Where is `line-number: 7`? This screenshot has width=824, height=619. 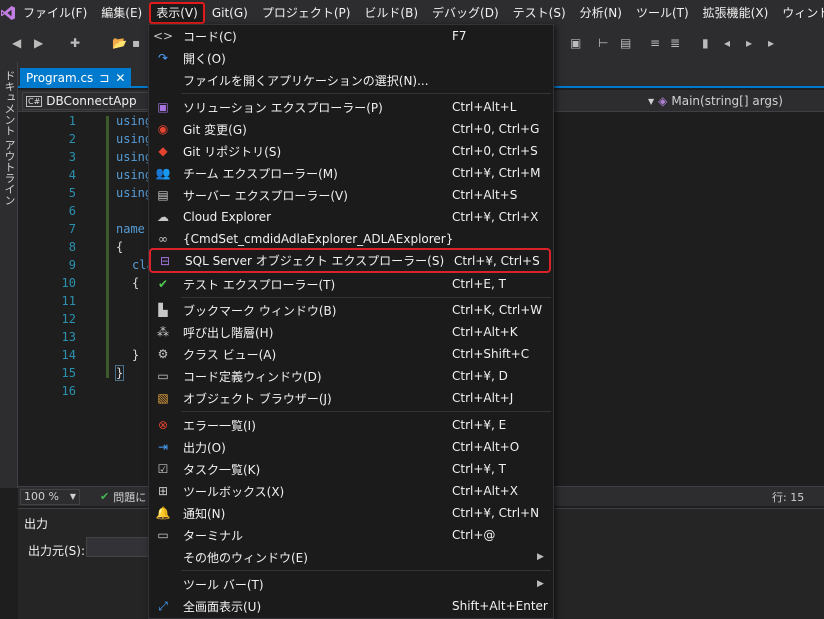 line-number: 7 is located at coordinates (72, 229).